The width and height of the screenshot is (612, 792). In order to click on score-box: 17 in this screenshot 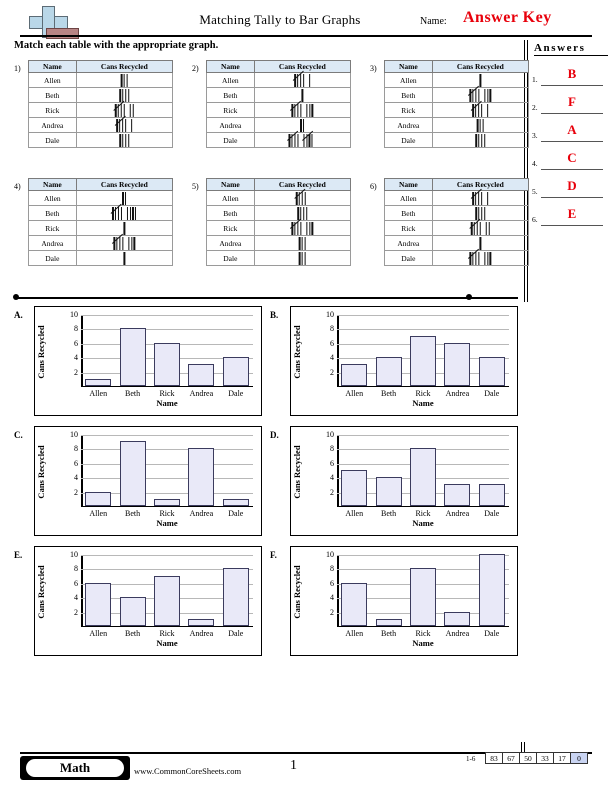, I will do `click(562, 758)`.